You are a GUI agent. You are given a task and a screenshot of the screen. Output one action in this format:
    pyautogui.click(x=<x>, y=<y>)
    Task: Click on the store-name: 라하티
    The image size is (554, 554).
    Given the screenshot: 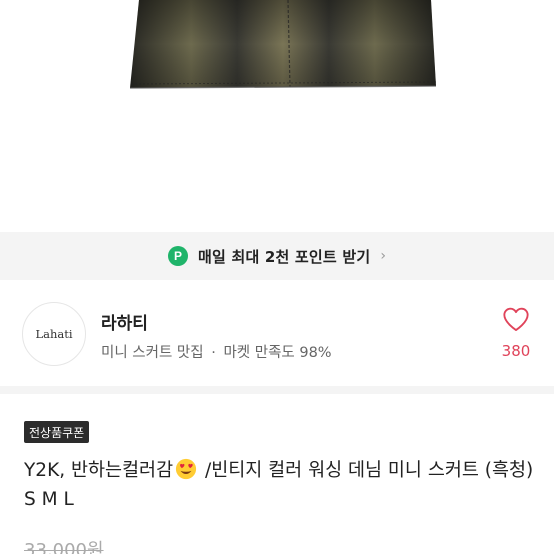 What is the action you would take?
    pyautogui.click(x=124, y=321)
    